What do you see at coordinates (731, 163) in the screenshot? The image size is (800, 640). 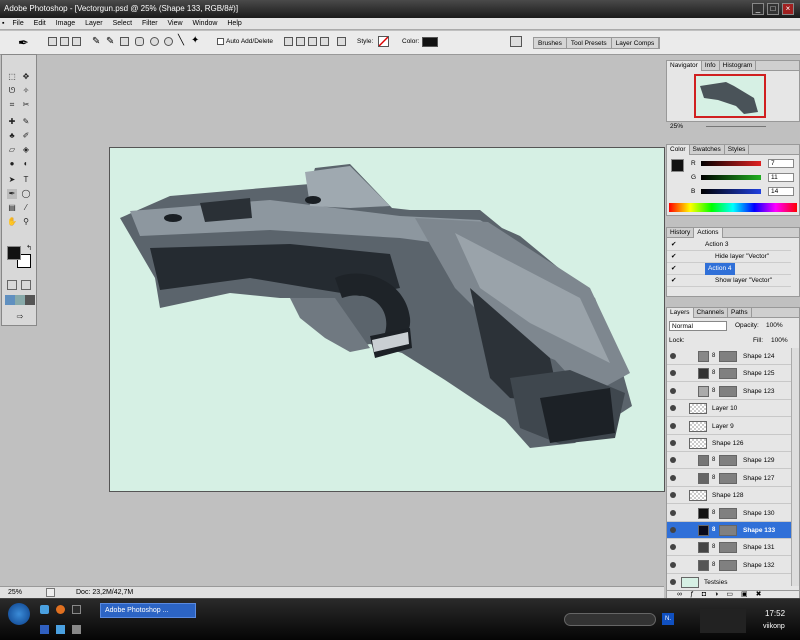 I see `channel-slider-r` at bounding box center [731, 163].